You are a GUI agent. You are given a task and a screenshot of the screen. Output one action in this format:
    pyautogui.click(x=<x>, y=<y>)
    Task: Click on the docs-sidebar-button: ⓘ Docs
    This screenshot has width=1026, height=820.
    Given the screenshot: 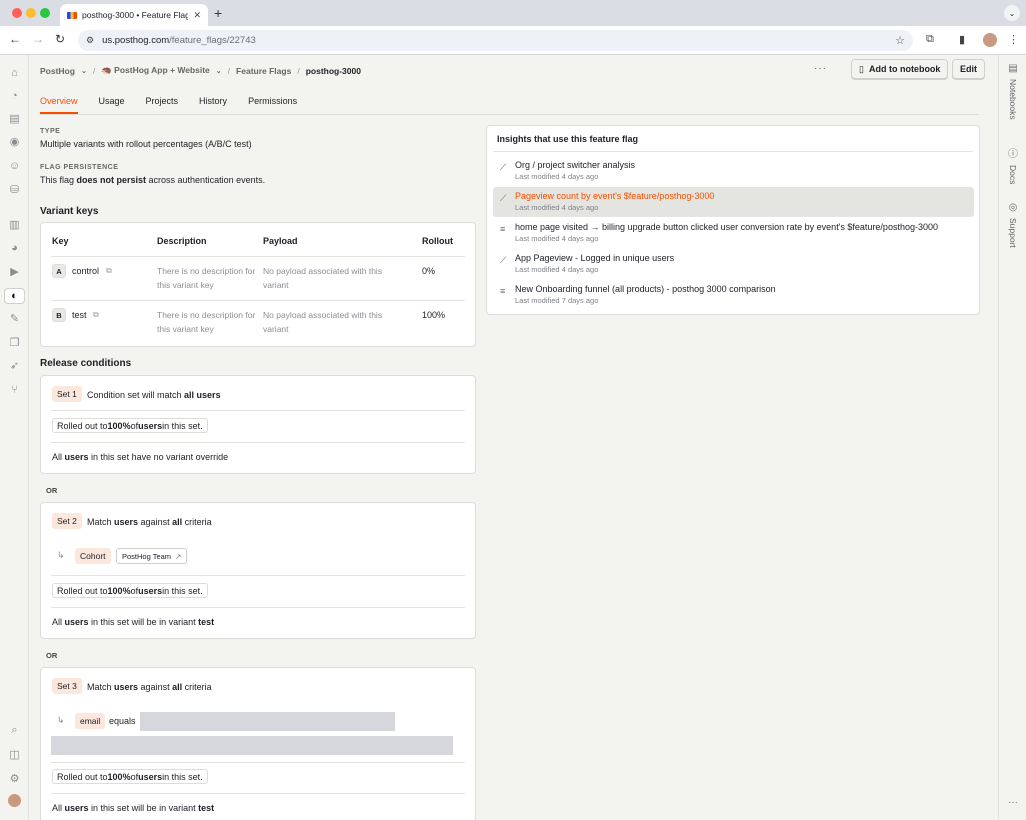 What is the action you would take?
    pyautogui.click(x=1012, y=164)
    